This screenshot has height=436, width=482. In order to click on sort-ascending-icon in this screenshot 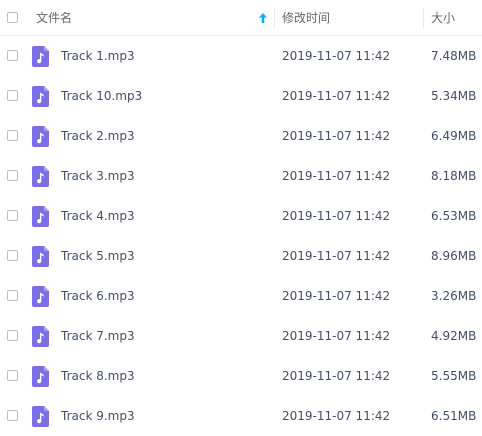, I will do `click(263, 18)`.